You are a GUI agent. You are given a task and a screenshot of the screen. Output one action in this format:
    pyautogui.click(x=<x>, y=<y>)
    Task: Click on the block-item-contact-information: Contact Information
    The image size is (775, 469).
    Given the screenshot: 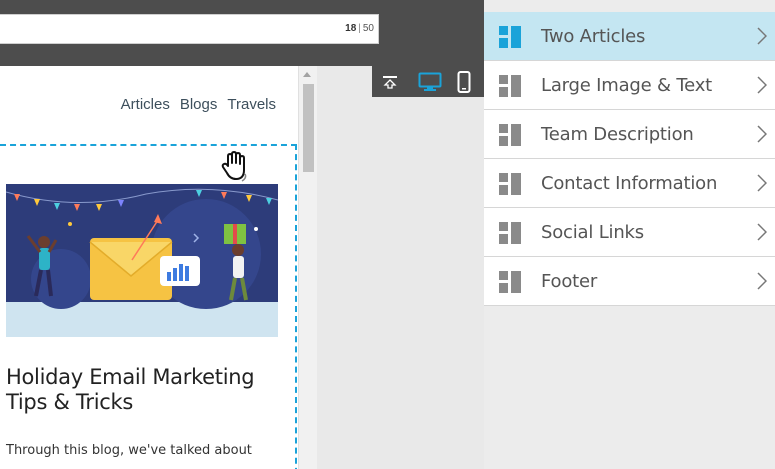 What is the action you would take?
    pyautogui.click(x=629, y=183)
    